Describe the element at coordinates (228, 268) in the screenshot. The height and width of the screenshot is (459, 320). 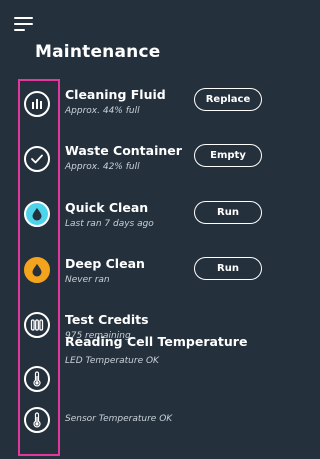
I see `deep-clean-run-button: Run` at that location.